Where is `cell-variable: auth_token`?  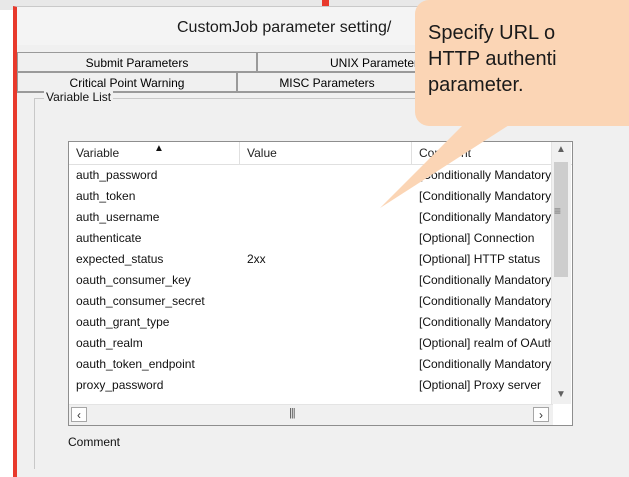
cell-variable: auth_token is located at coordinates (106, 196).